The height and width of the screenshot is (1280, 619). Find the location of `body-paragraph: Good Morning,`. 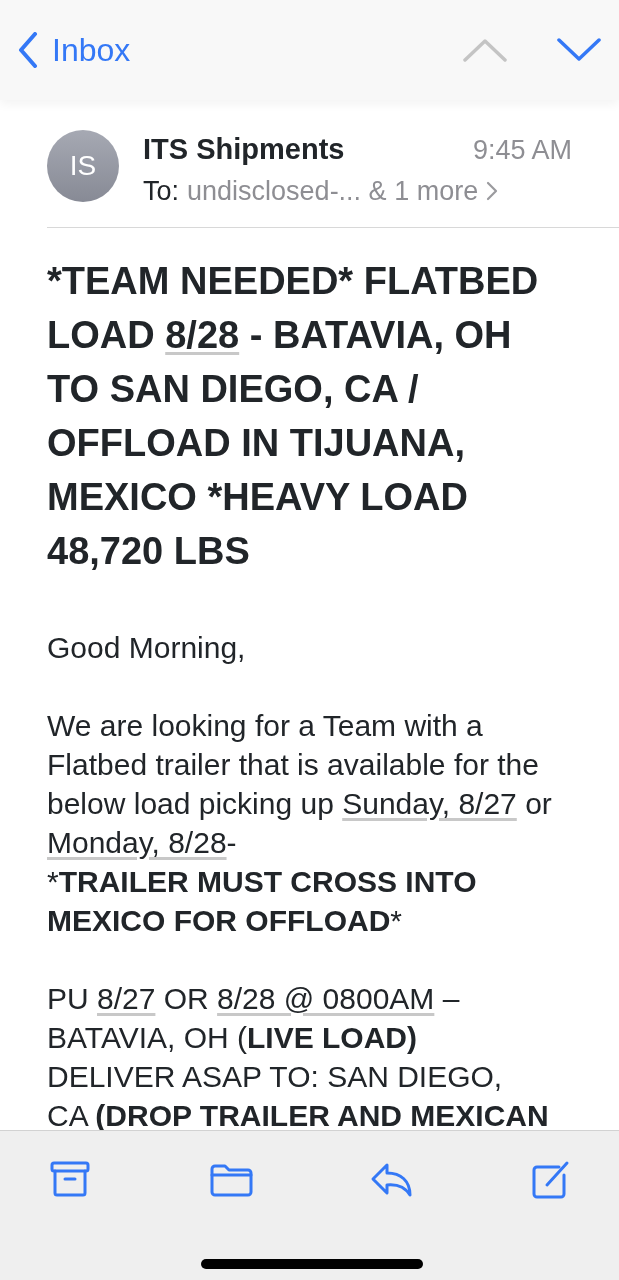

body-paragraph: Good Morning, is located at coordinates (147, 647).